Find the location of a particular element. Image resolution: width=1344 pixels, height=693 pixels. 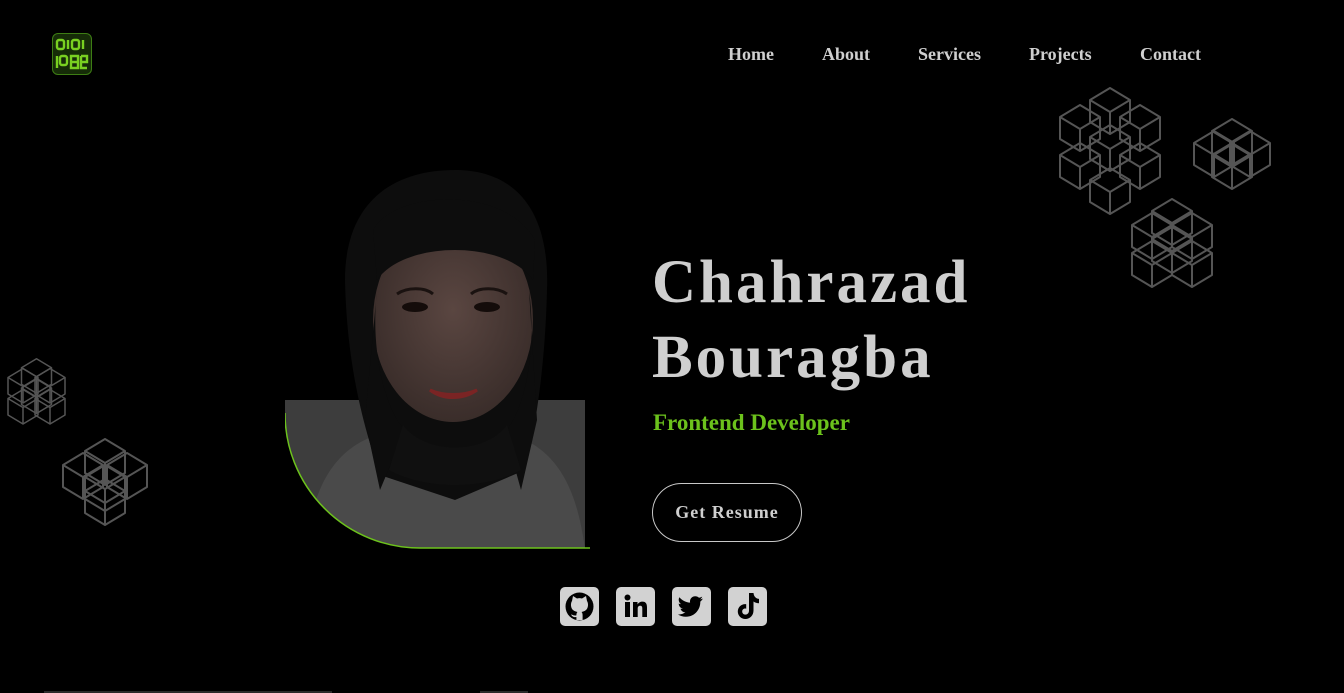

profile-photo is located at coordinates (437, 359).